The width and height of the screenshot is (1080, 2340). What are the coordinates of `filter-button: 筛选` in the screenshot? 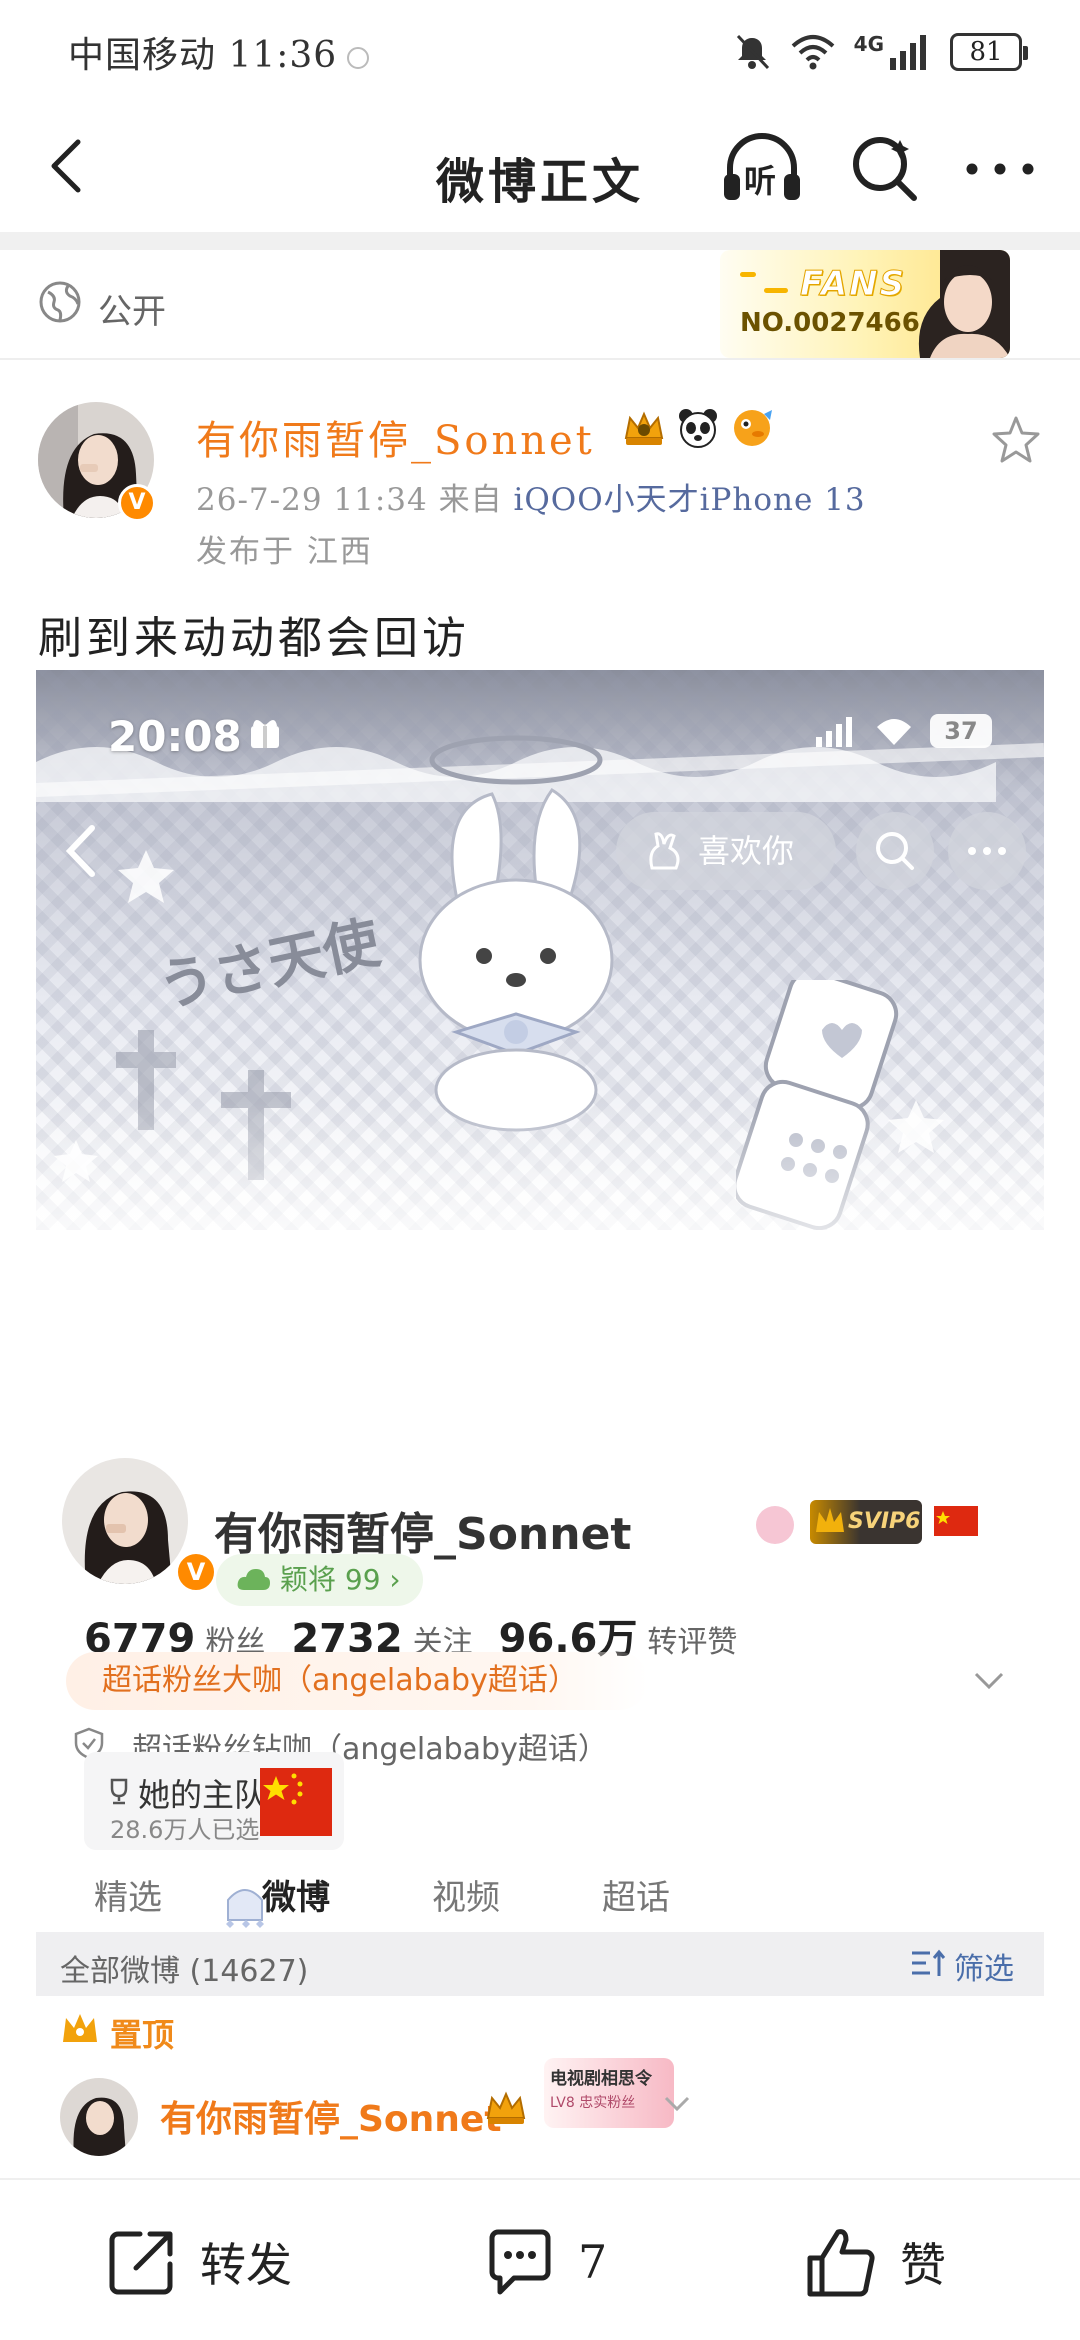 It's located at (962, 1966).